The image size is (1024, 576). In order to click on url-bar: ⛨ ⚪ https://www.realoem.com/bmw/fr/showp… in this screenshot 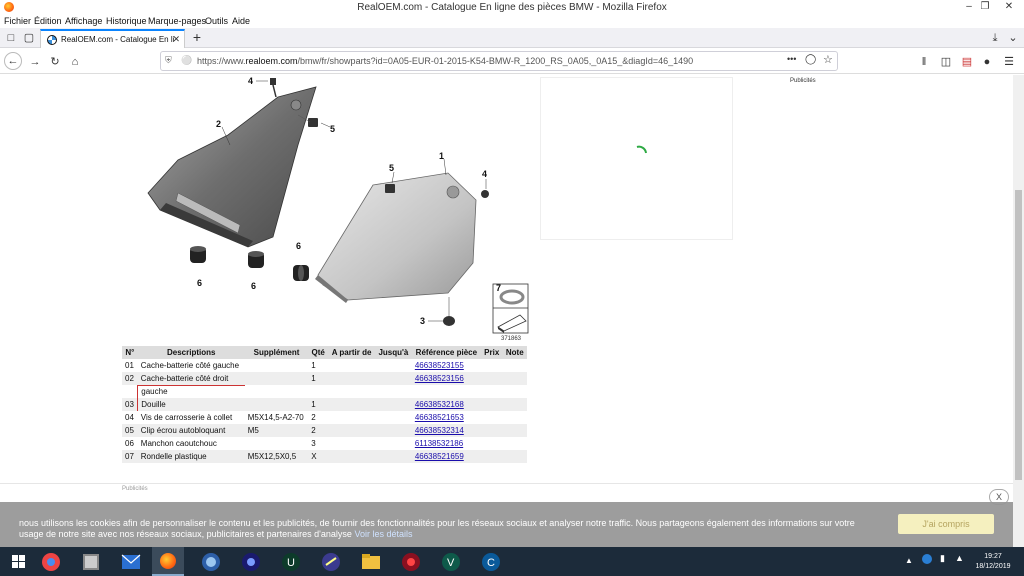, I will do `click(499, 61)`.